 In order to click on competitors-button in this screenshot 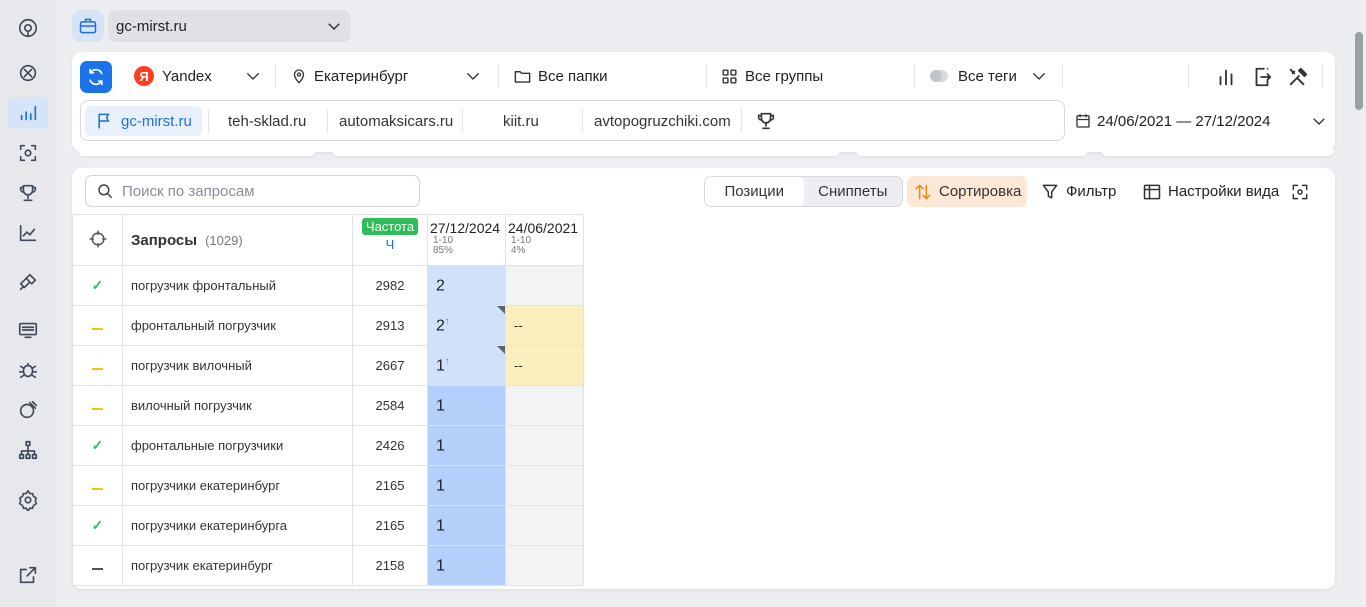, I will do `click(769, 121)`.